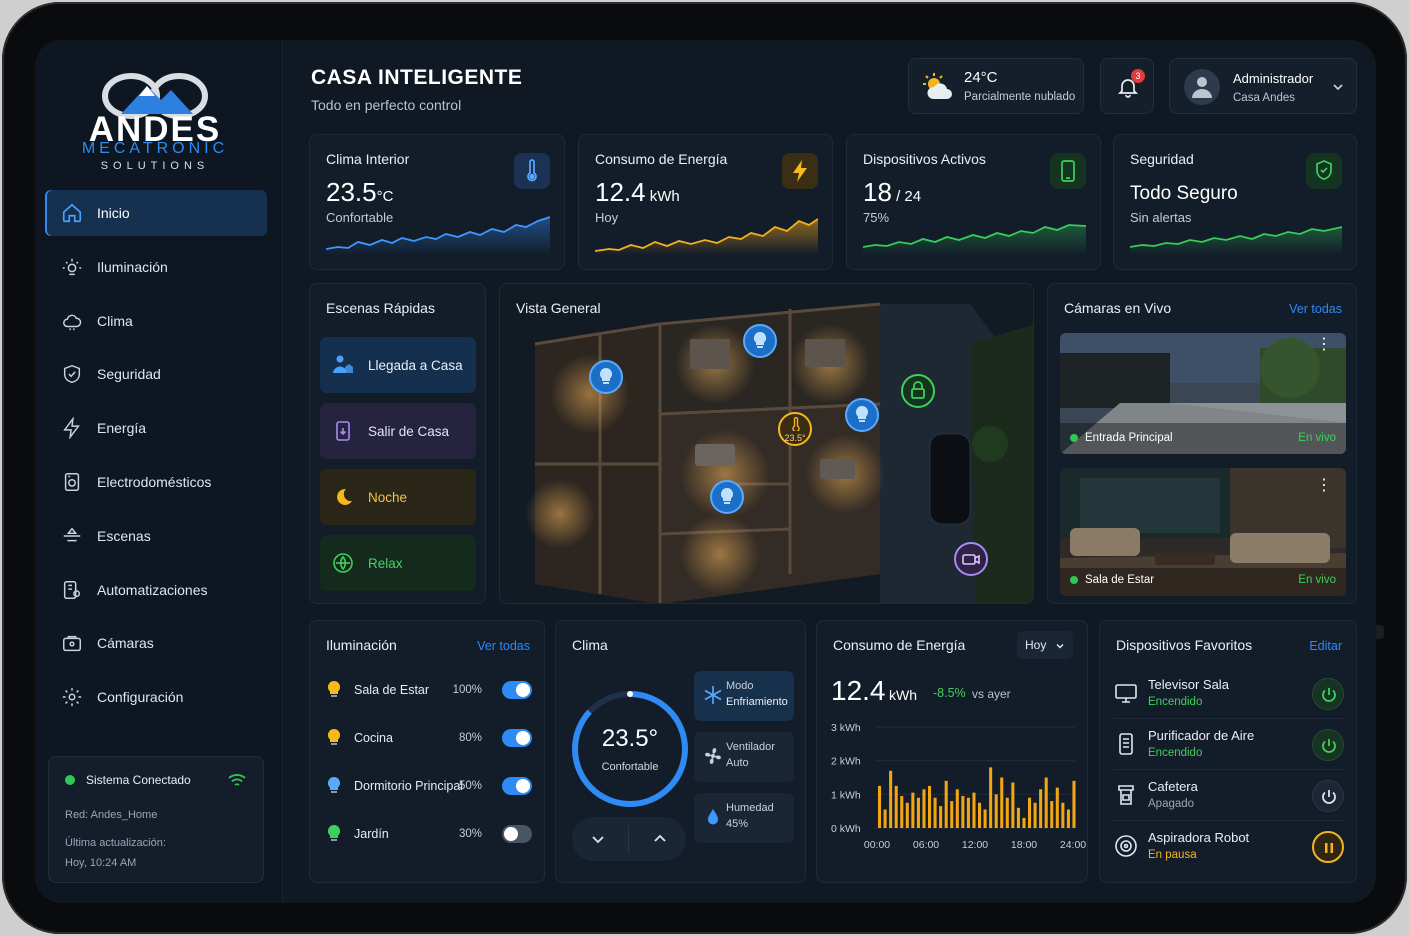  What do you see at coordinates (373, 738) in the screenshot?
I see `light-name: Cocina` at bounding box center [373, 738].